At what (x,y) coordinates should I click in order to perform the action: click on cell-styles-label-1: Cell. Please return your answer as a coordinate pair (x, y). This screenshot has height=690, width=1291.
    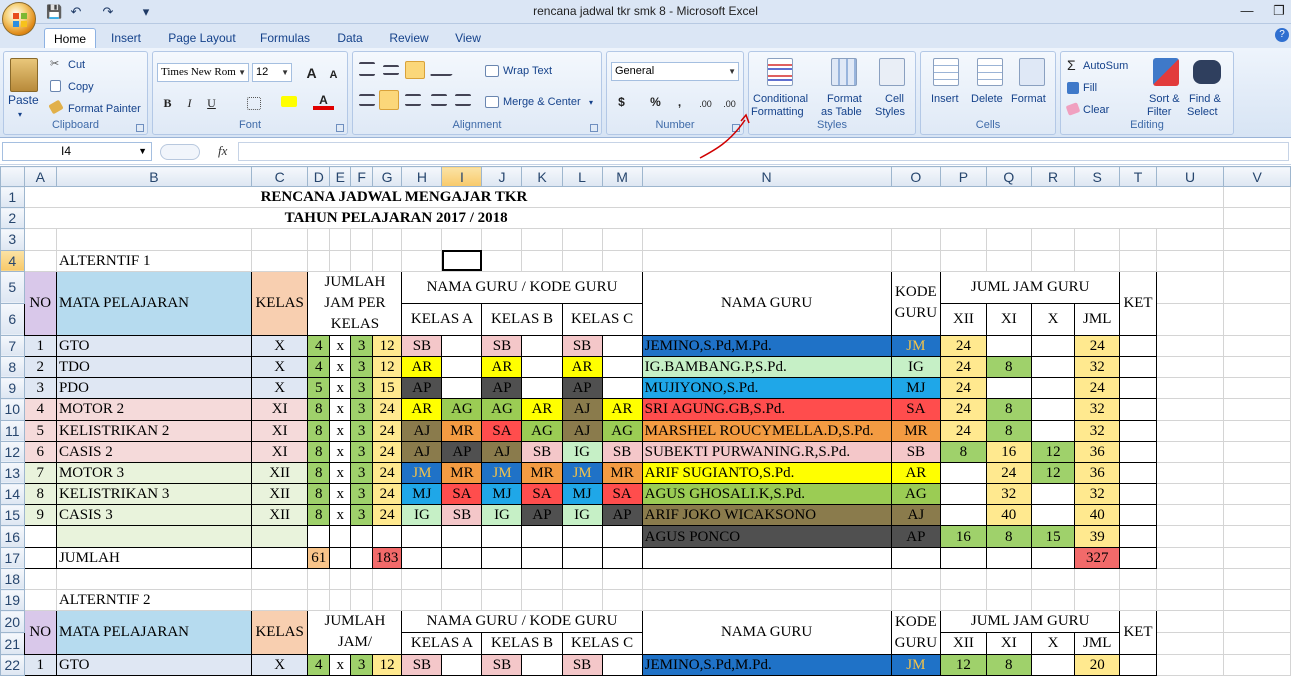
    Looking at the image, I should click on (894, 99).